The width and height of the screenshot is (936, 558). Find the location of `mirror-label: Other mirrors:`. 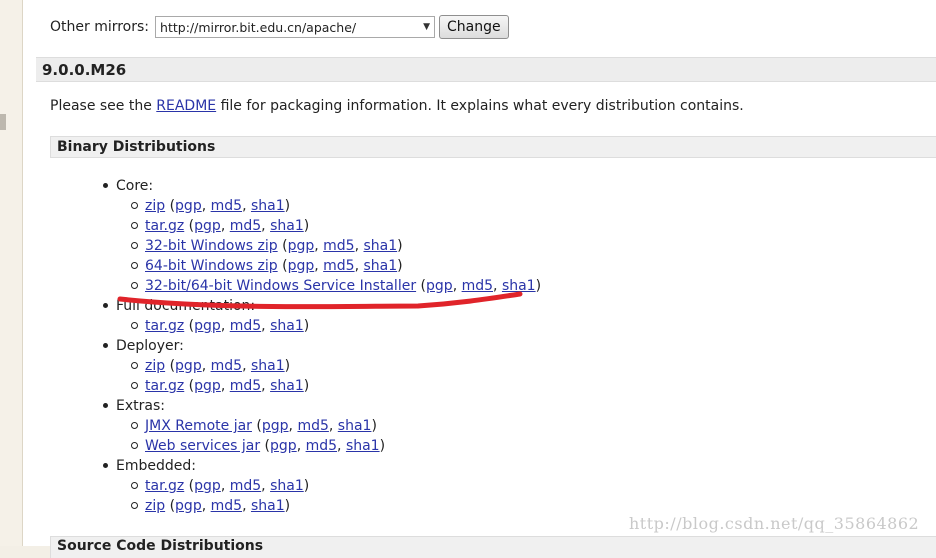

mirror-label: Other mirrors: is located at coordinates (100, 27).